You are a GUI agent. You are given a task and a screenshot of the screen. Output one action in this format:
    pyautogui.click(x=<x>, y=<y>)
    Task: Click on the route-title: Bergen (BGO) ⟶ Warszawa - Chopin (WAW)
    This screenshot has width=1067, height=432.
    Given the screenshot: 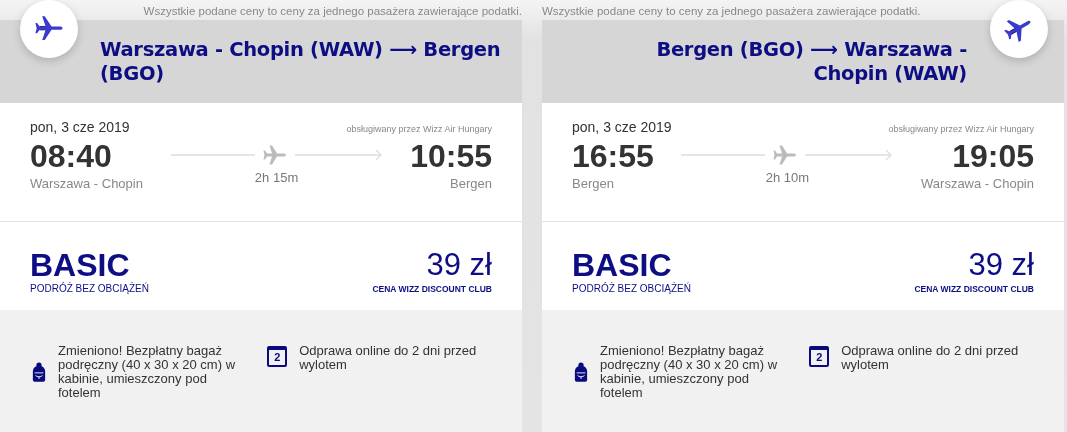 What is the action you would take?
    pyautogui.click(x=811, y=62)
    